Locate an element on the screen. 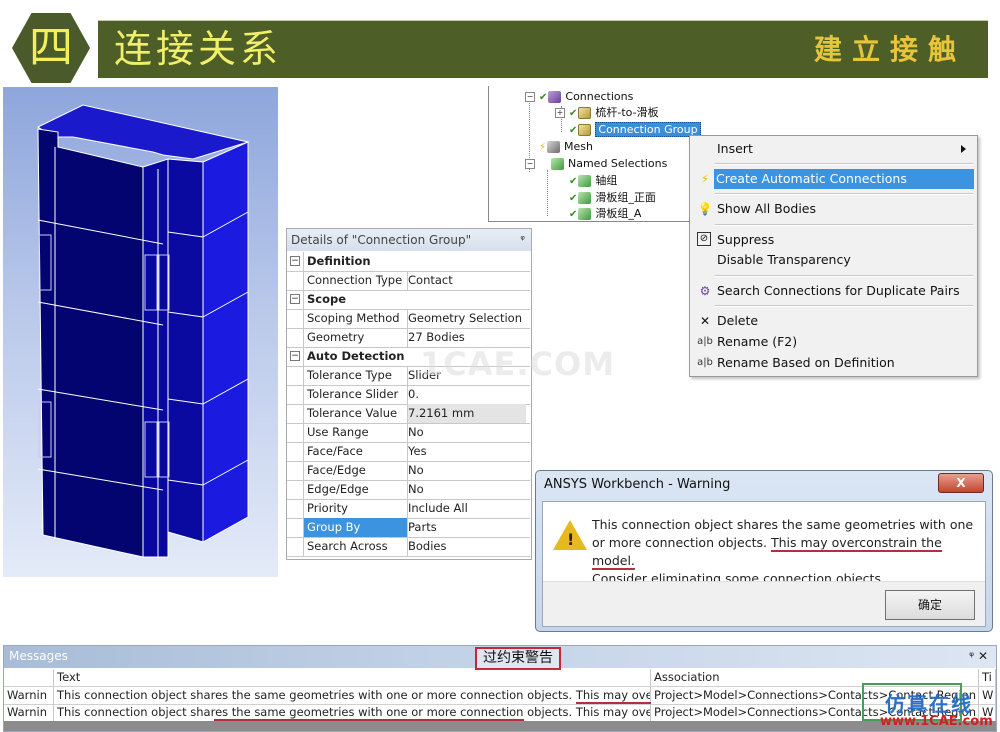 This screenshot has width=1000, height=732. details-property-row: Connection Type Contact is located at coordinates (408, 281).